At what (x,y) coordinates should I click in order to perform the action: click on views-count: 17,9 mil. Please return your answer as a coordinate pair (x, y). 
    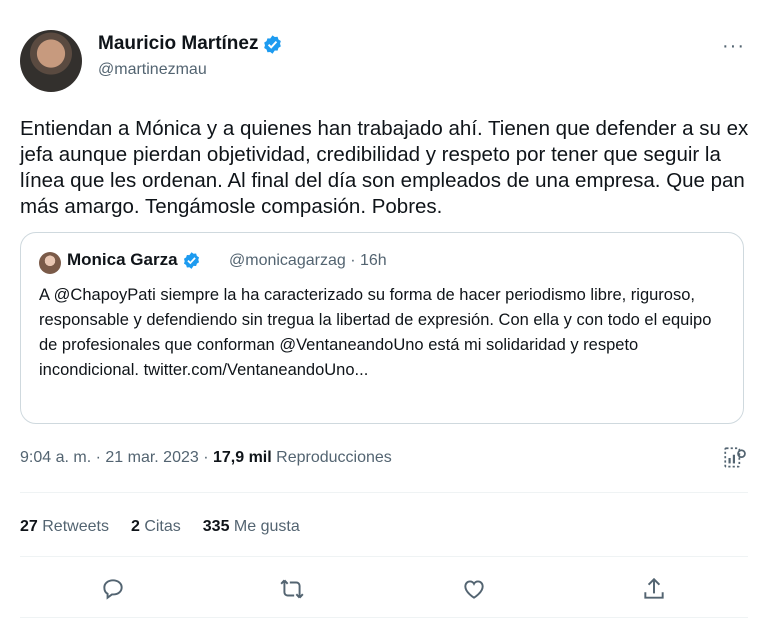
    Looking at the image, I should click on (242, 457).